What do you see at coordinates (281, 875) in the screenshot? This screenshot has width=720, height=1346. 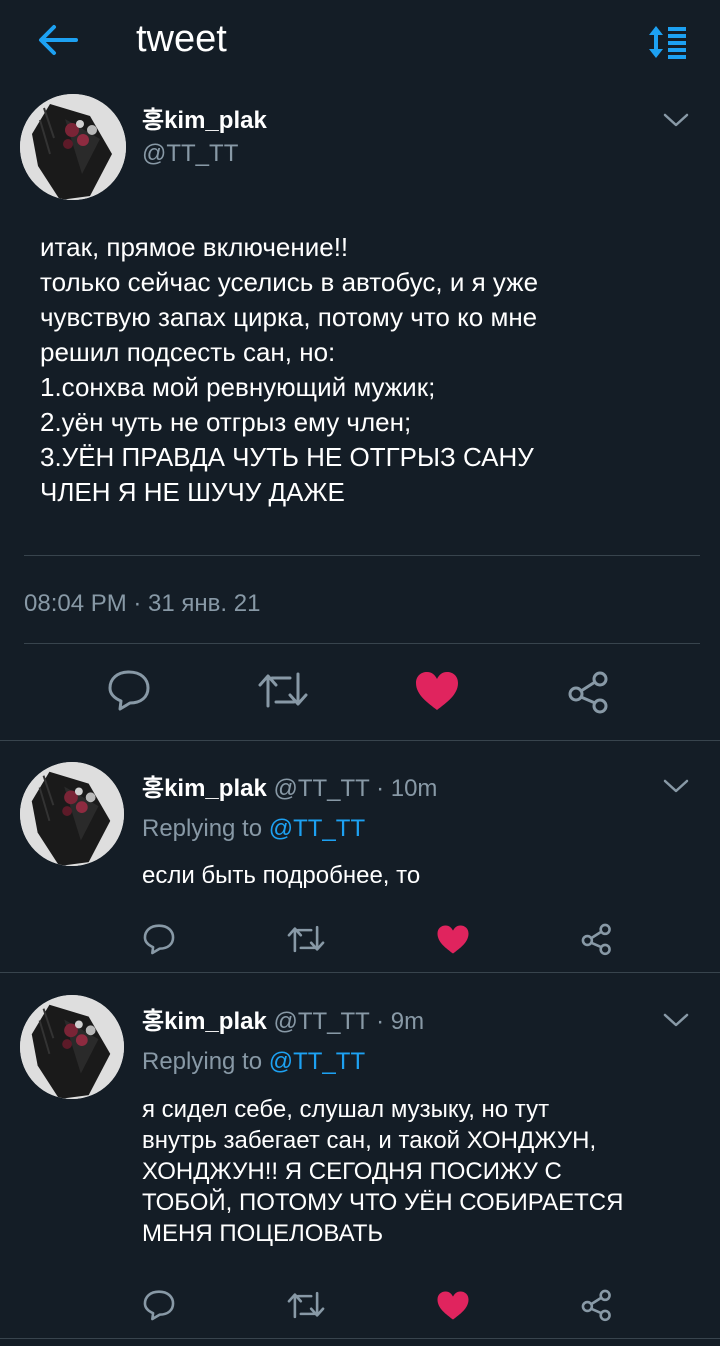 I see `reply-text-line: если быть подробнее, то` at bounding box center [281, 875].